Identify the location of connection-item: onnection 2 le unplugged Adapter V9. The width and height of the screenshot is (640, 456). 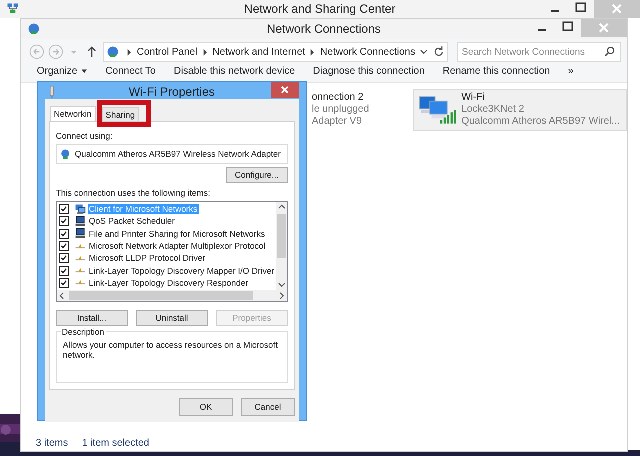
(358, 110).